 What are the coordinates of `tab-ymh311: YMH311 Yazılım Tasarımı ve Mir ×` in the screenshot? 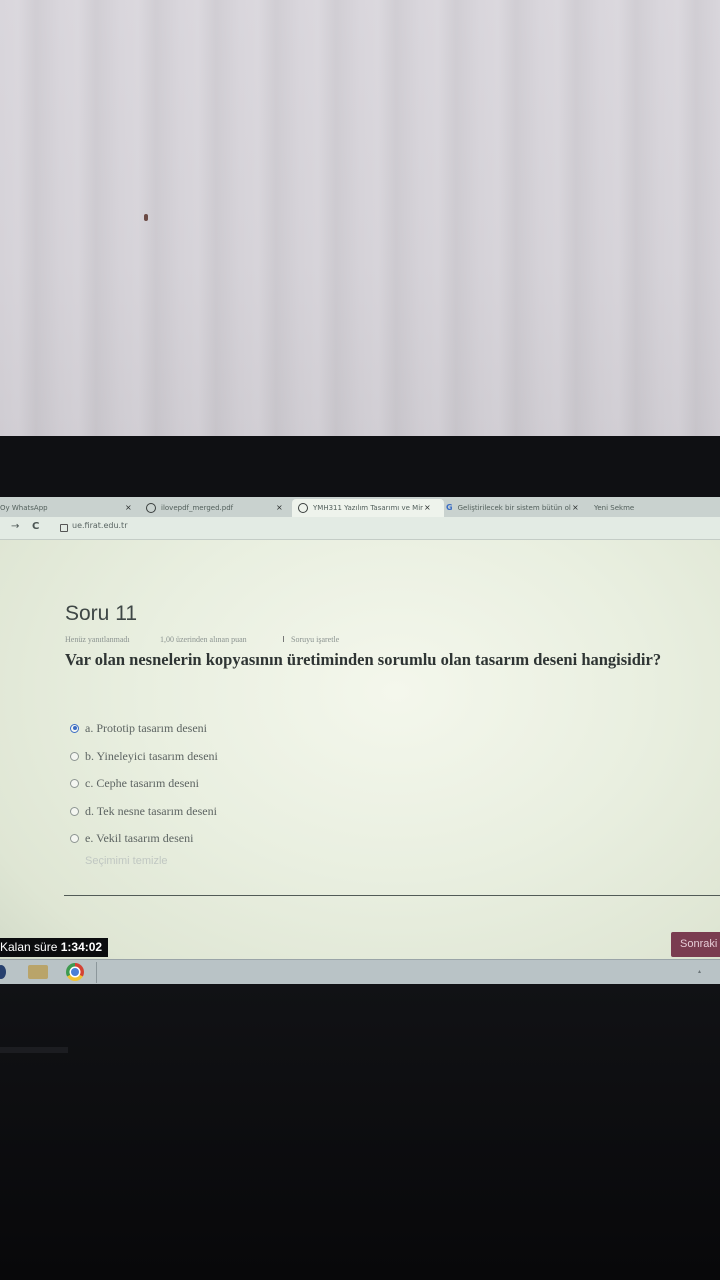 It's located at (368, 508).